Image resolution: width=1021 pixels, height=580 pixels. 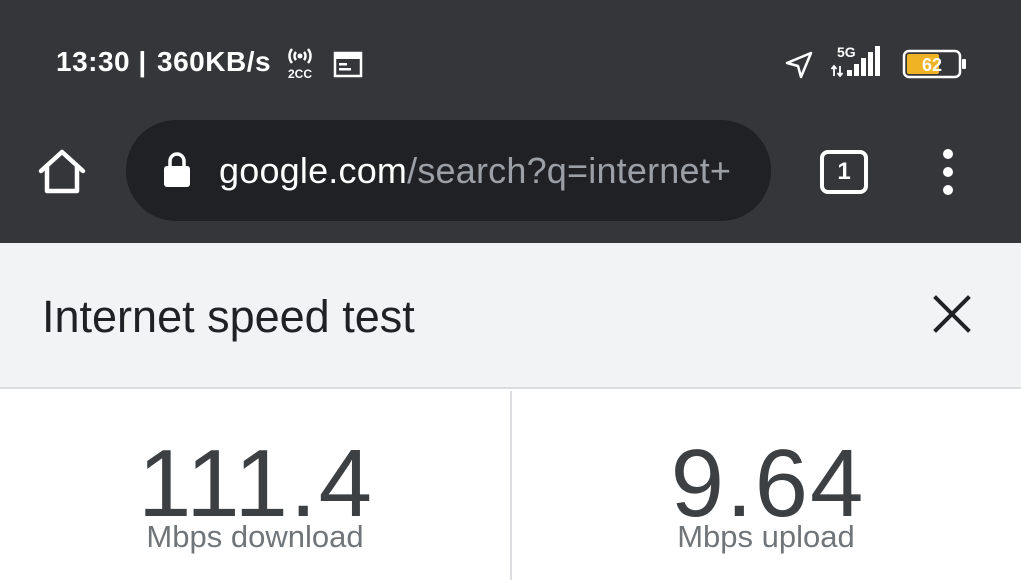 I want to click on location-arrow-icon, so click(x=799, y=65).